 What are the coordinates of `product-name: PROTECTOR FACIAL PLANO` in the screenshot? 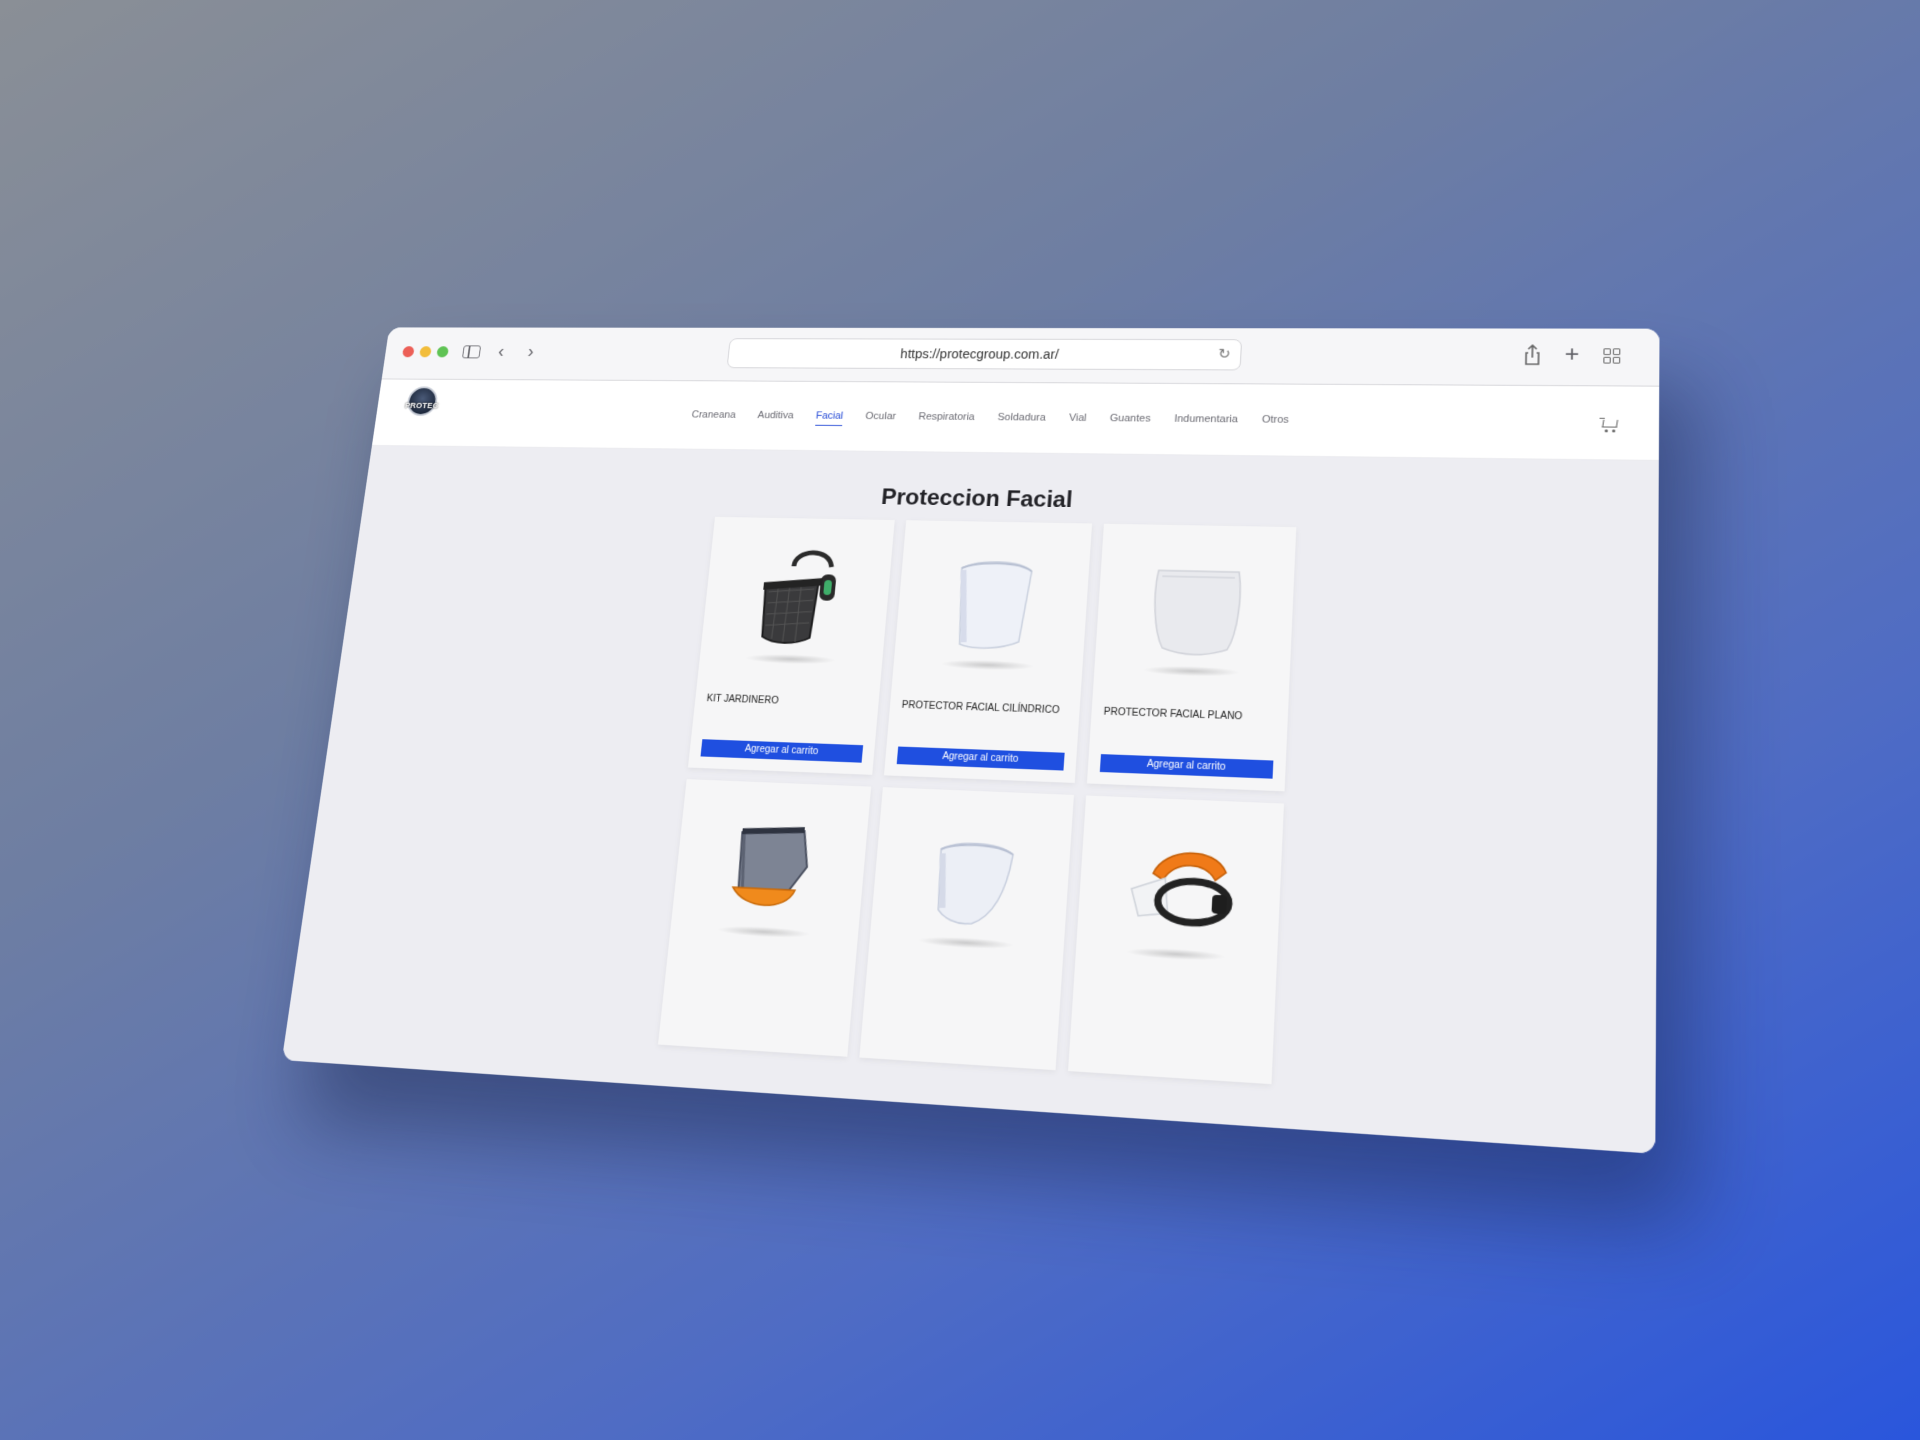 It's located at (1172, 715).